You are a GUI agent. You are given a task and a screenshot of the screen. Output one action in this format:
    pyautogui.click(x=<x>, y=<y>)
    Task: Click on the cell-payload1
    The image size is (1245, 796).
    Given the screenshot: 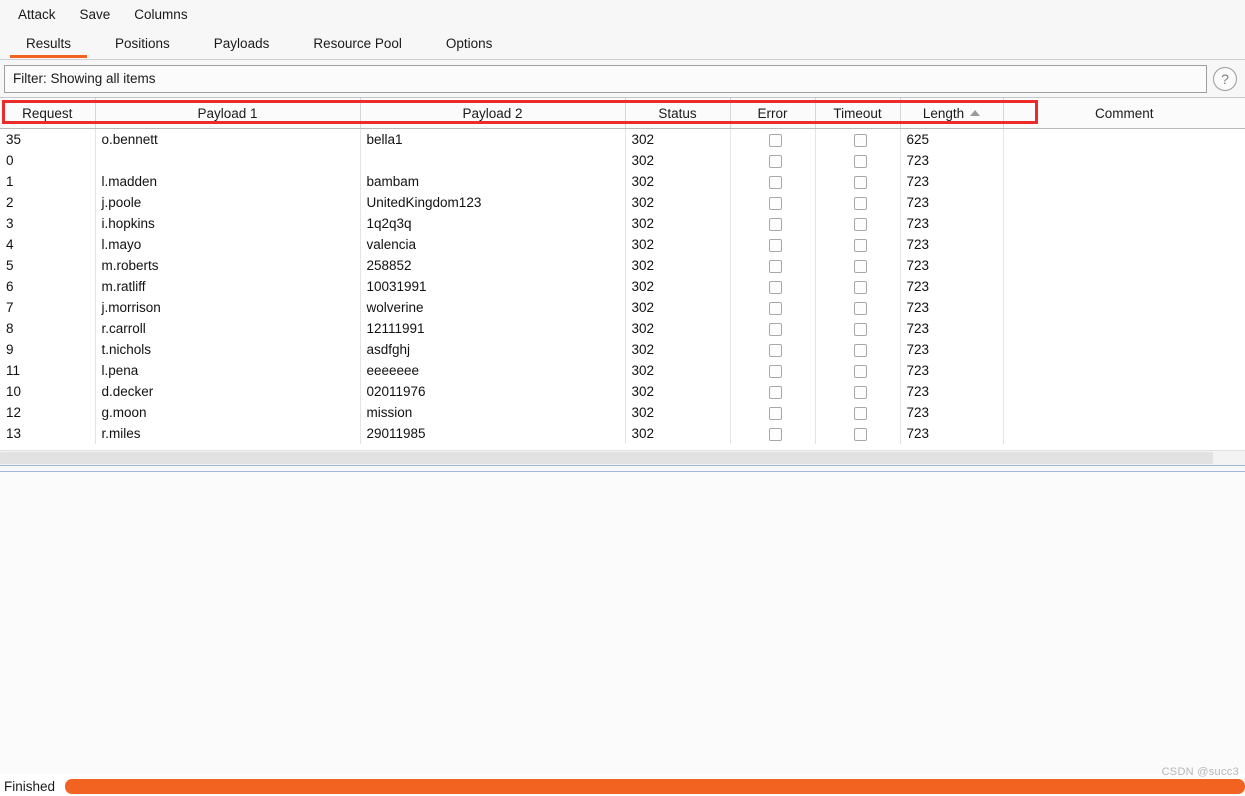 What is the action you would take?
    pyautogui.click(x=228, y=160)
    